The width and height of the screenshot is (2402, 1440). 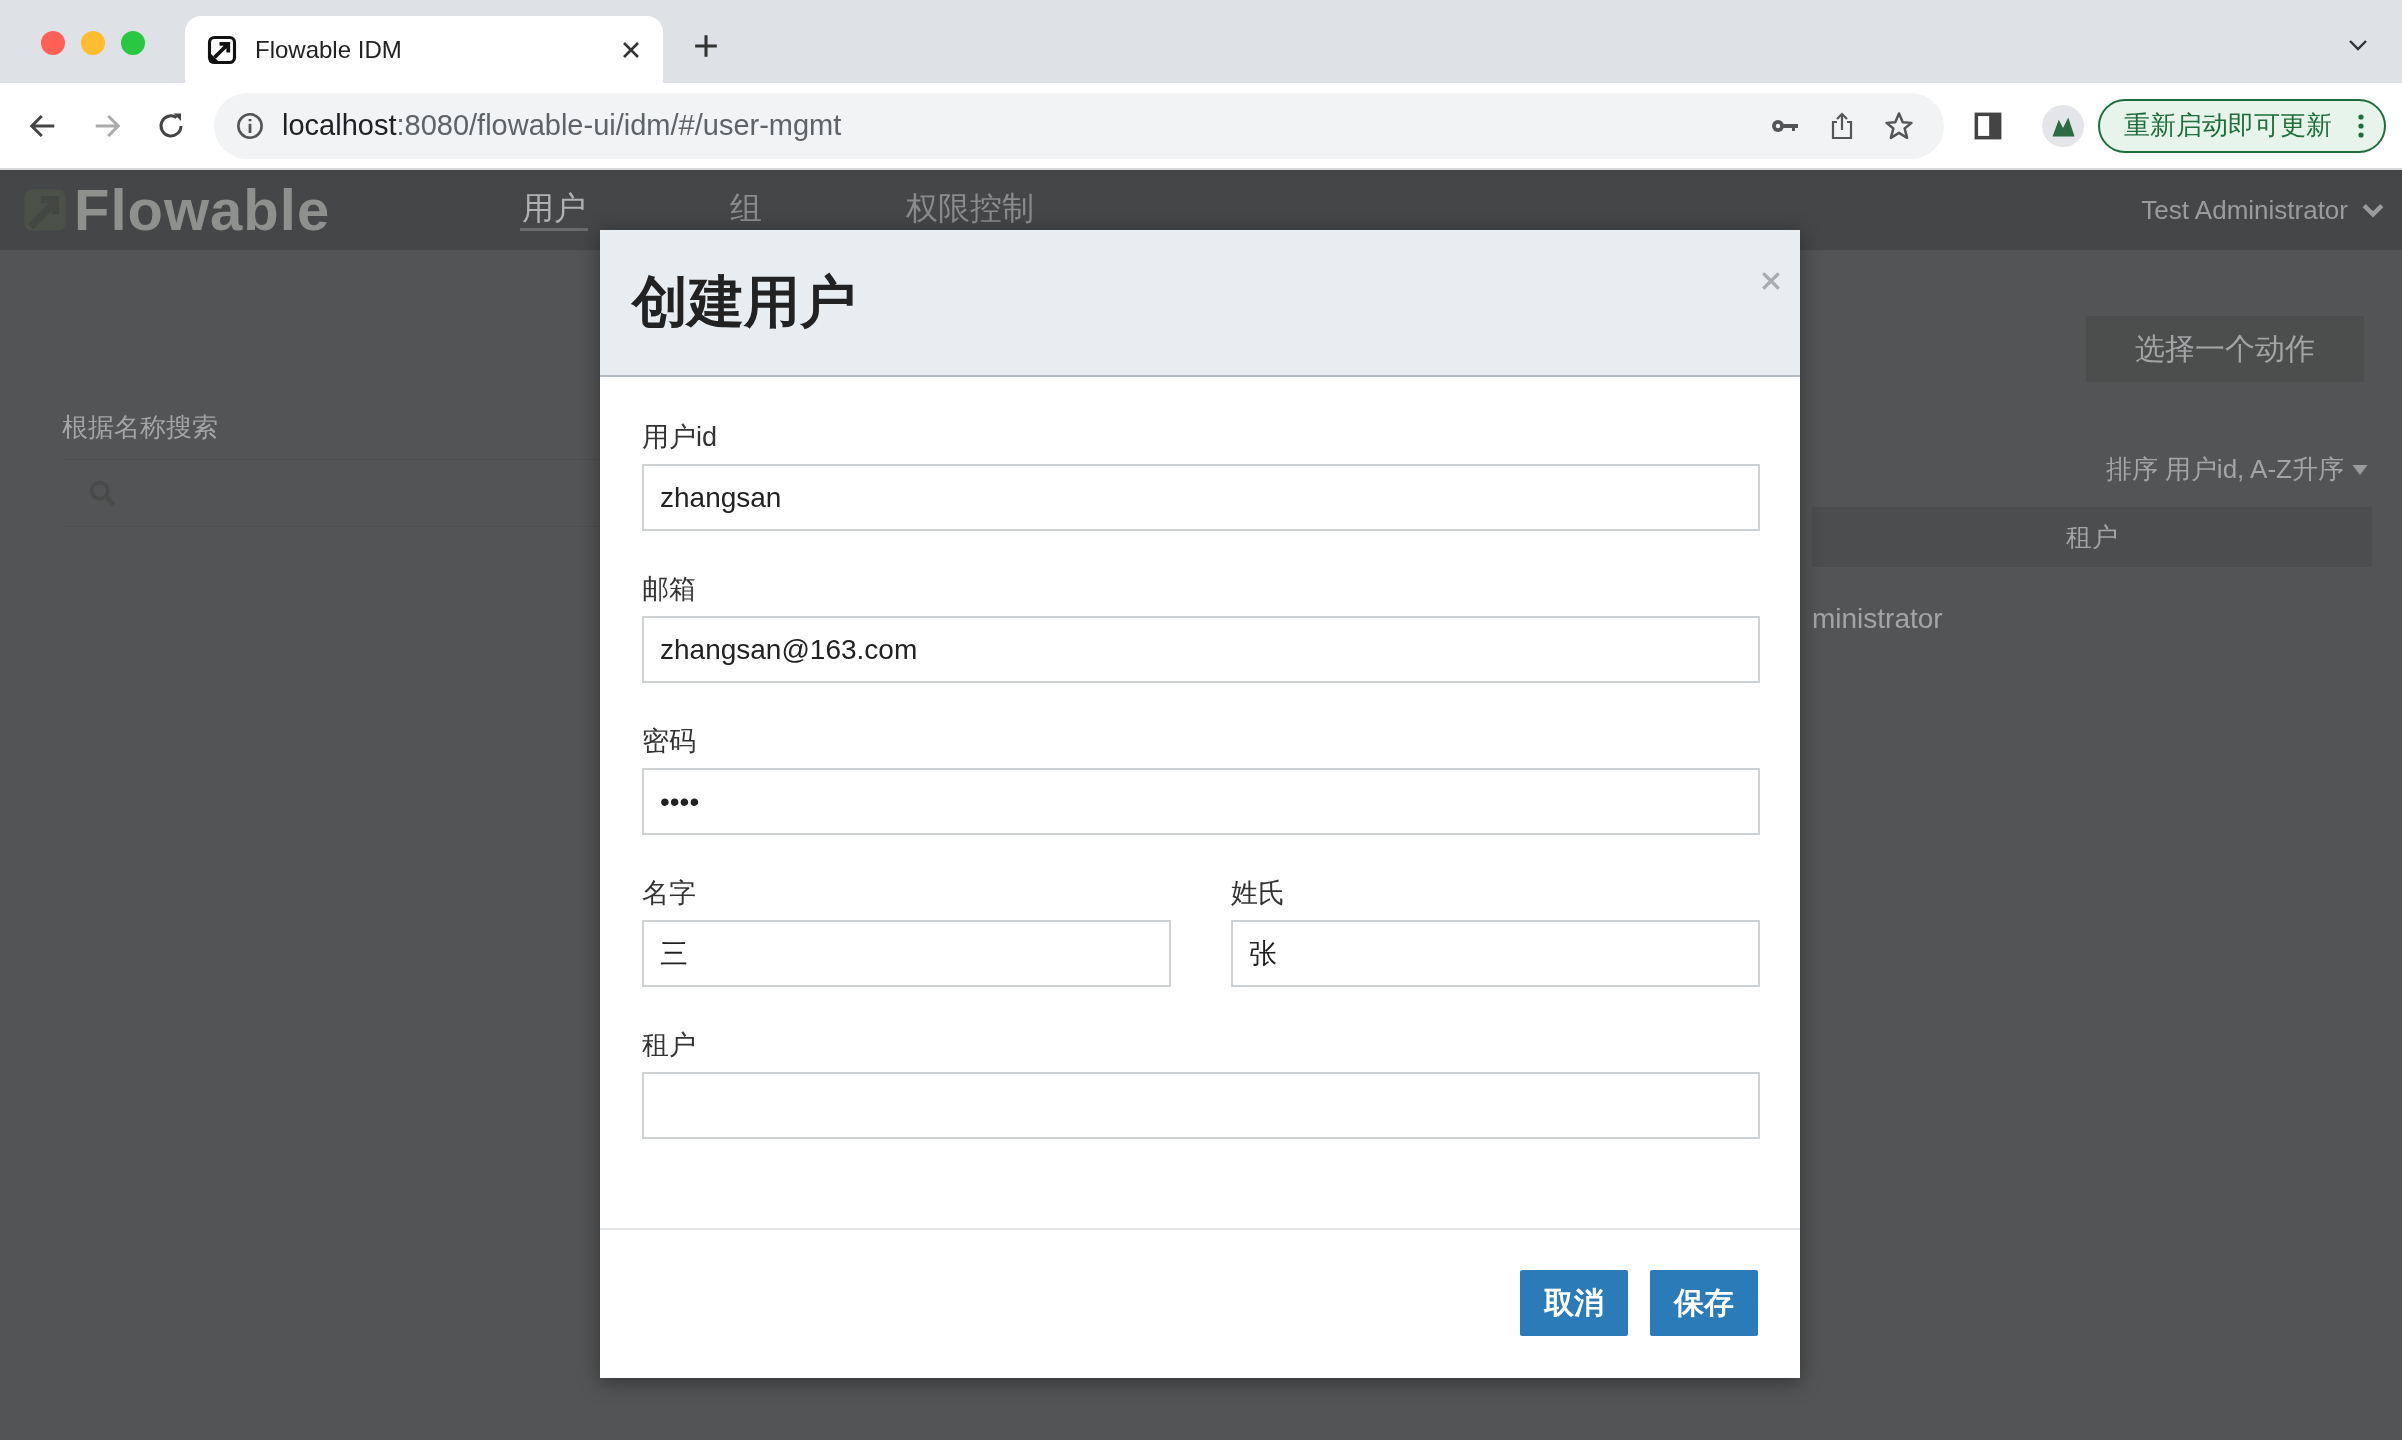 I want to click on field-label: 密码, so click(x=669, y=741).